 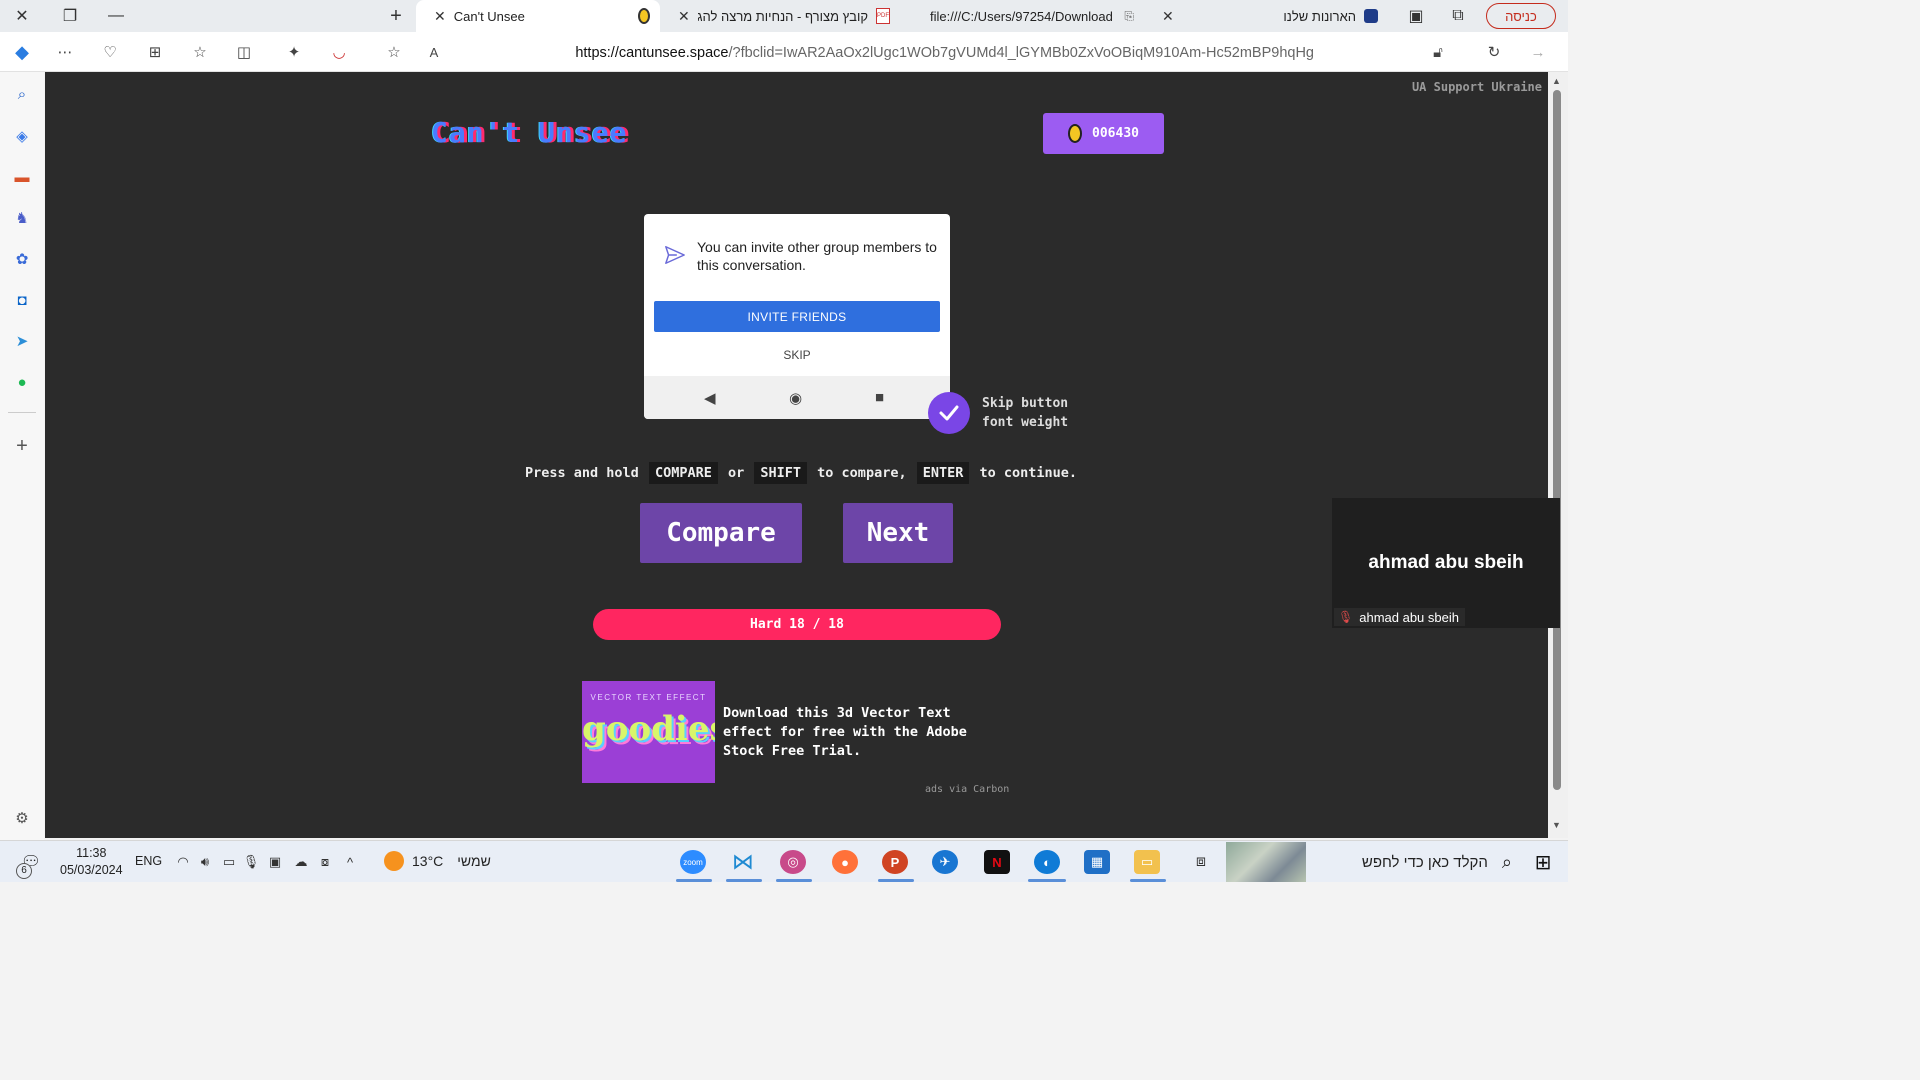 What do you see at coordinates (22, 136) in the screenshot?
I see `shopping-icon: ◈` at bounding box center [22, 136].